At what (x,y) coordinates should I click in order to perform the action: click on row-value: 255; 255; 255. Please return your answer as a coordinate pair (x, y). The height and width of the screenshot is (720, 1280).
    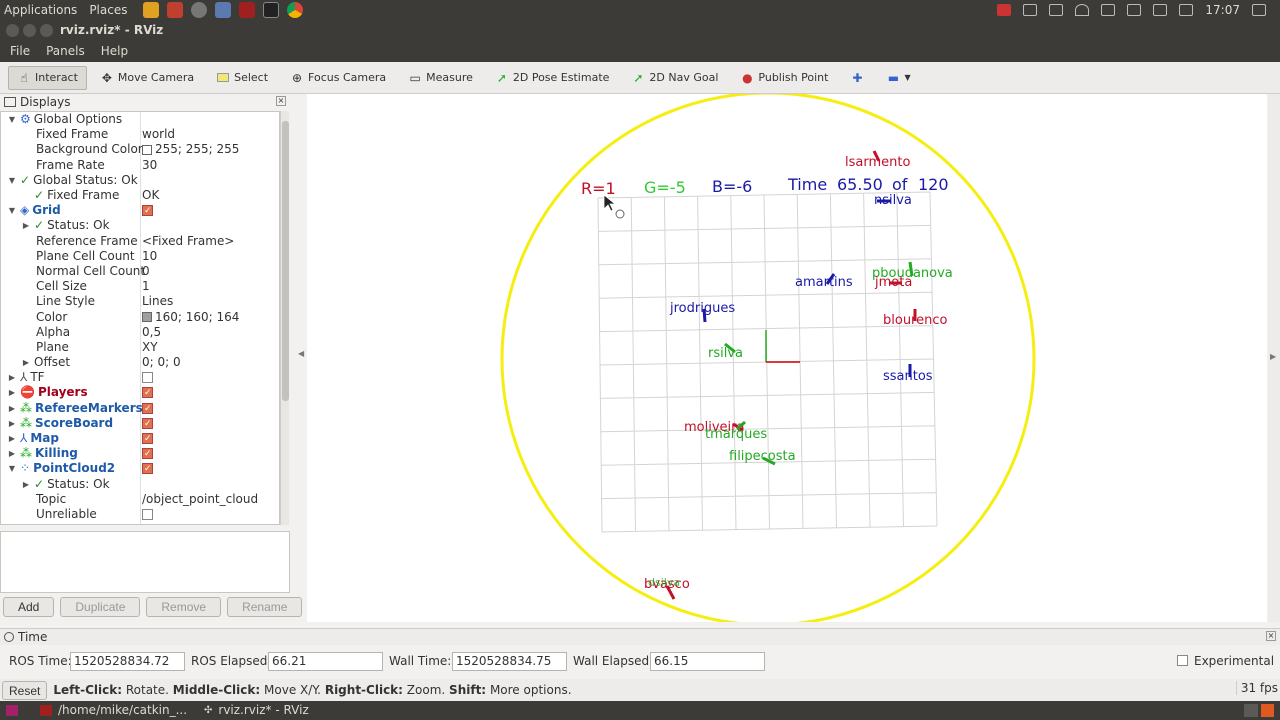
    Looking at the image, I should click on (197, 149).